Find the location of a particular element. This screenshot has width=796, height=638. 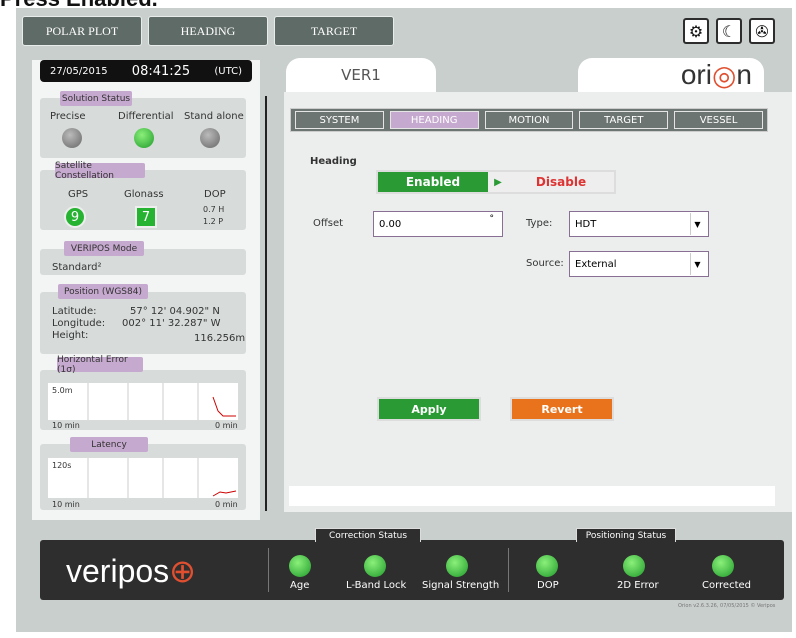

degree-unit: ° is located at coordinates (492, 219).